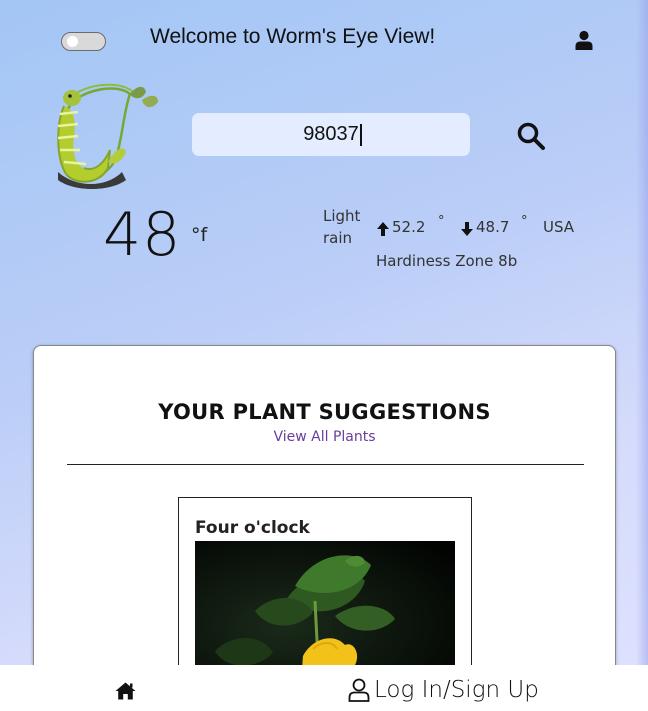 This screenshot has width=648, height=711. I want to click on plant-photo, so click(325, 611).